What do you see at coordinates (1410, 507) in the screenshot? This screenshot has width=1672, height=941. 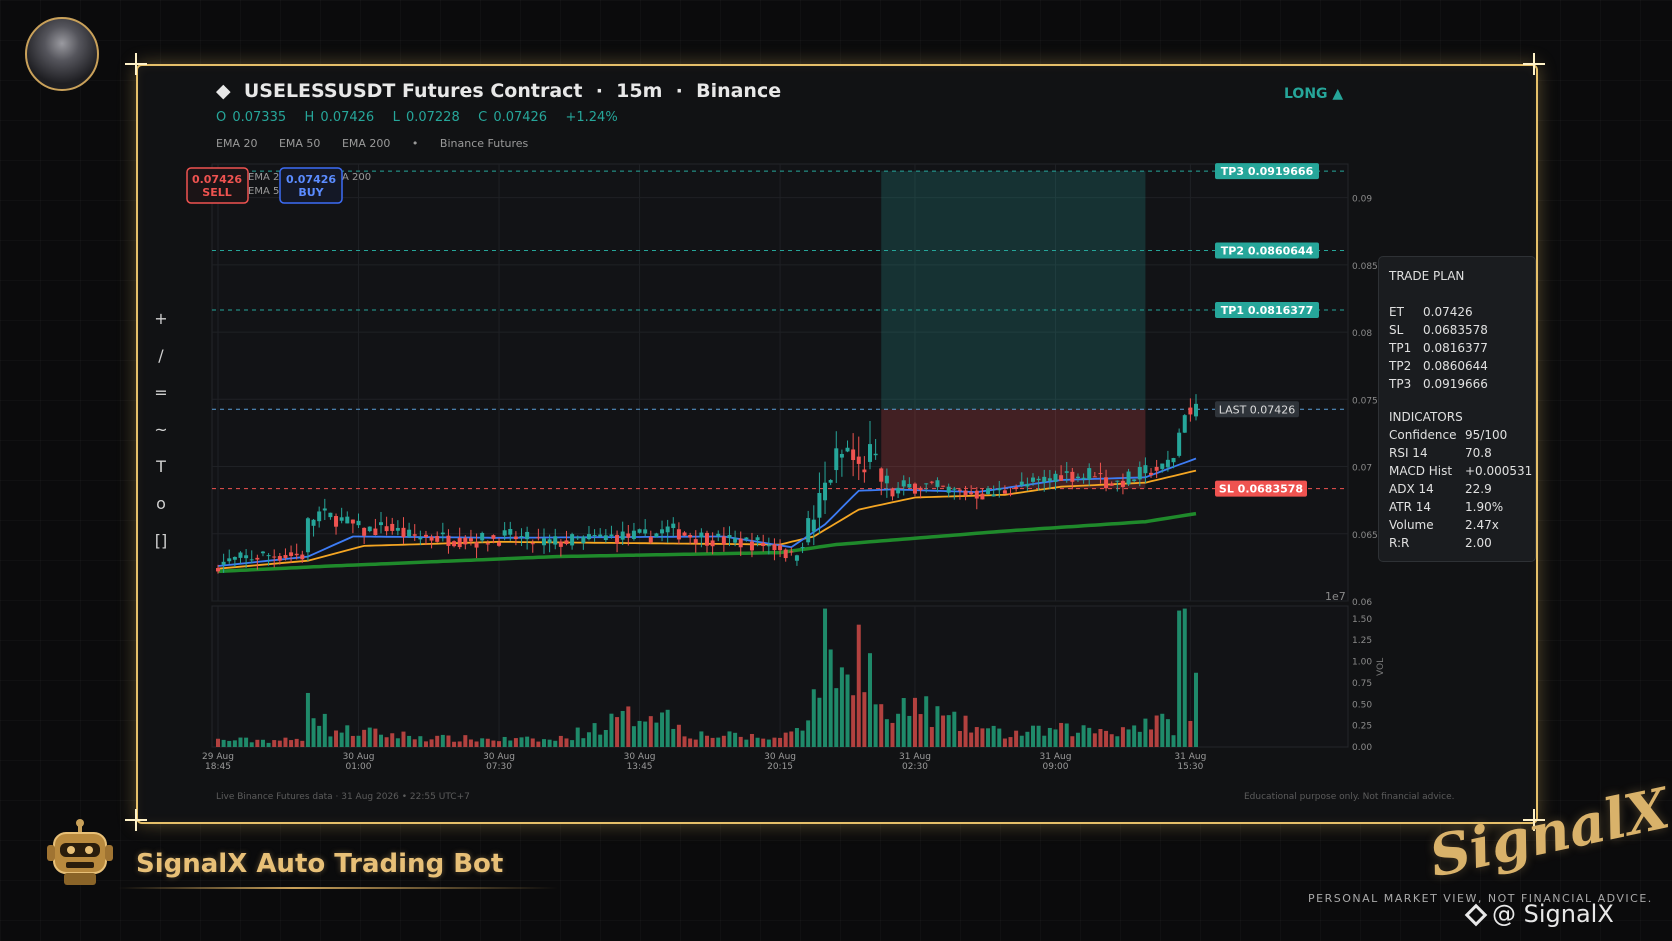 I see `indicator-key: ATR 14` at bounding box center [1410, 507].